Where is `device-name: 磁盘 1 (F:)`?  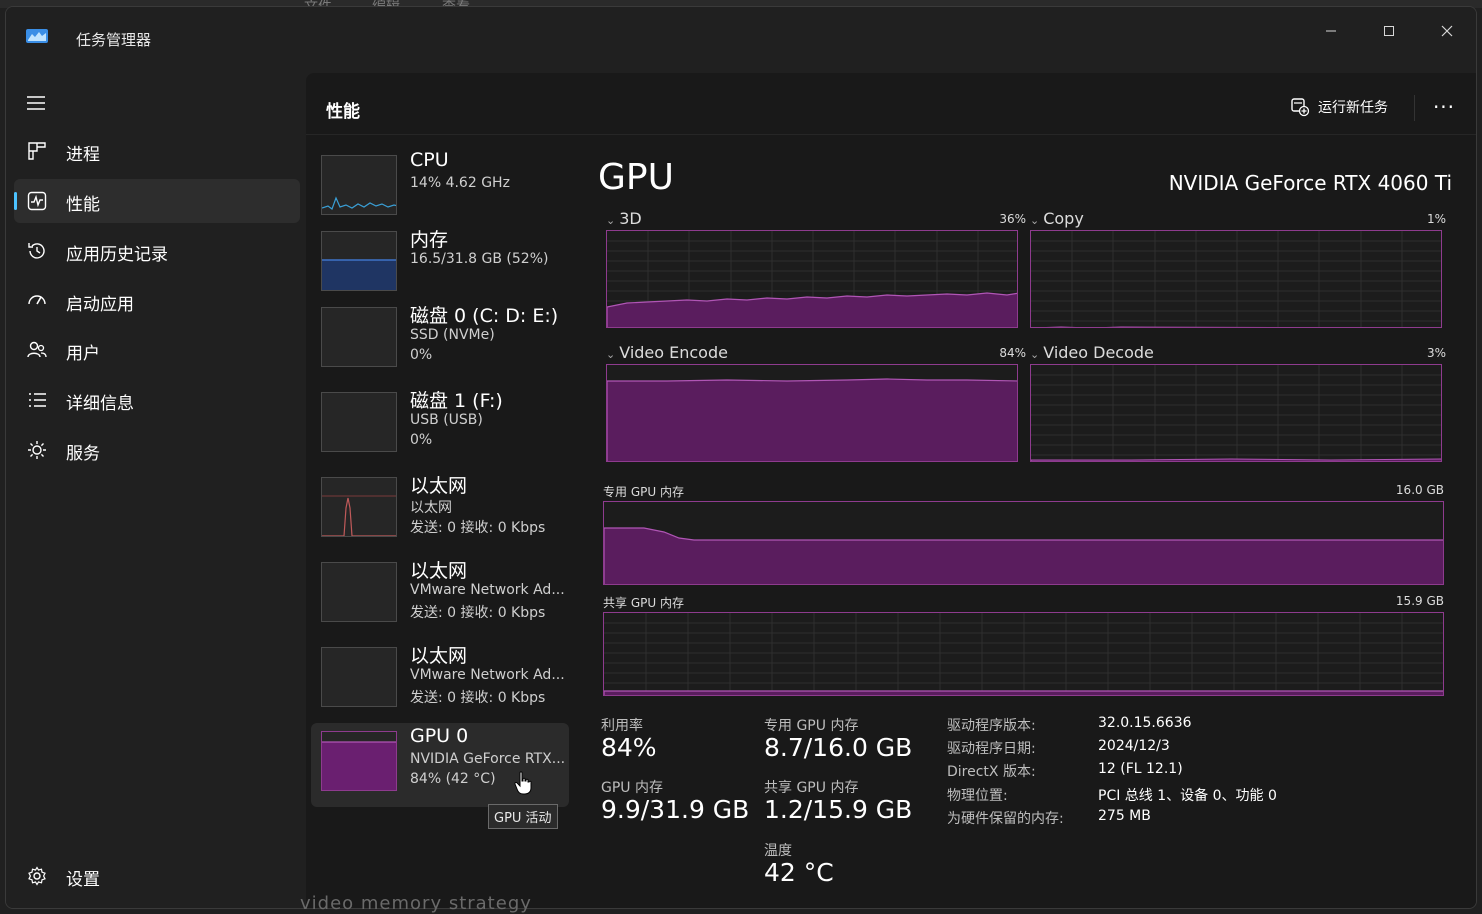
device-name: 磁盘 1 (F:) is located at coordinates (456, 401).